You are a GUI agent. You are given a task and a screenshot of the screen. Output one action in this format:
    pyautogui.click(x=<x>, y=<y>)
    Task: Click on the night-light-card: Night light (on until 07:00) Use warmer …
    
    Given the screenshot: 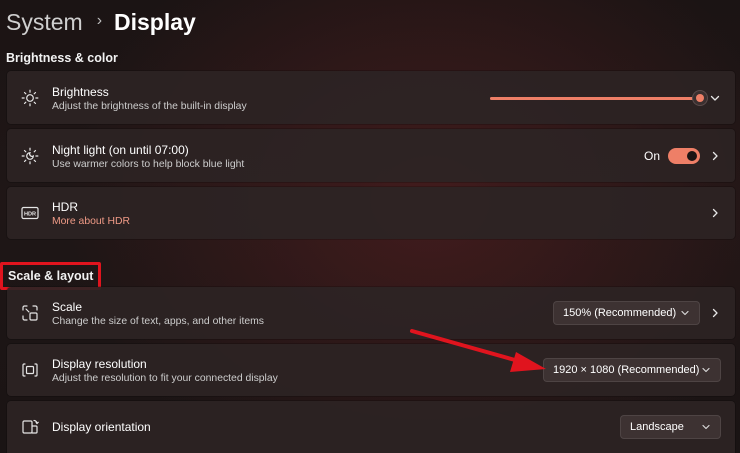 What is the action you would take?
    pyautogui.click(x=371, y=155)
    